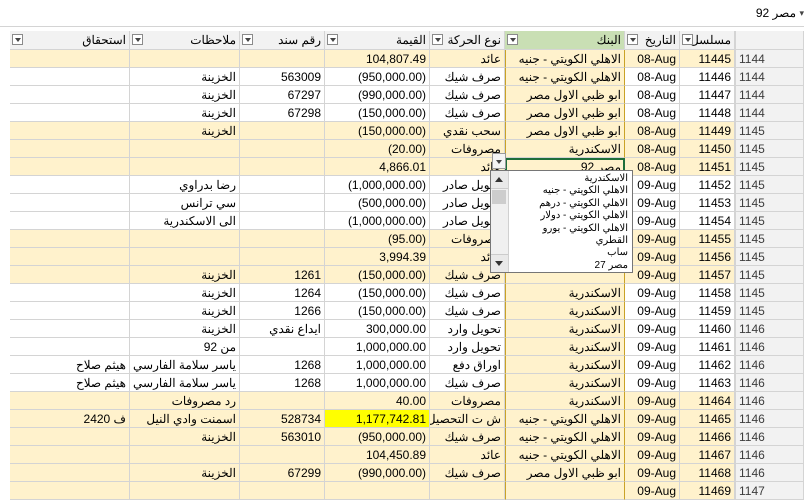 The height and width of the screenshot is (500, 804). Describe the element at coordinates (707, 473) in the screenshot. I see `cell-serial: 11468` at that location.